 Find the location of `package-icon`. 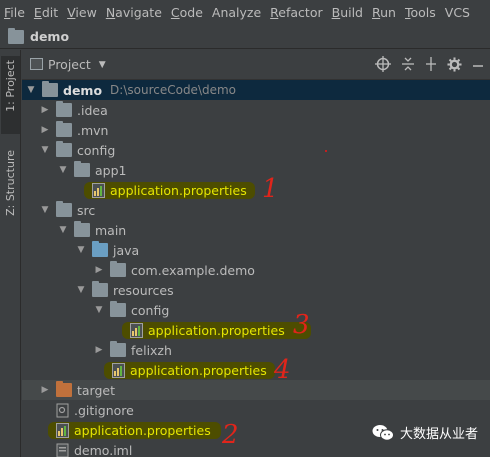

package-icon is located at coordinates (118, 269).